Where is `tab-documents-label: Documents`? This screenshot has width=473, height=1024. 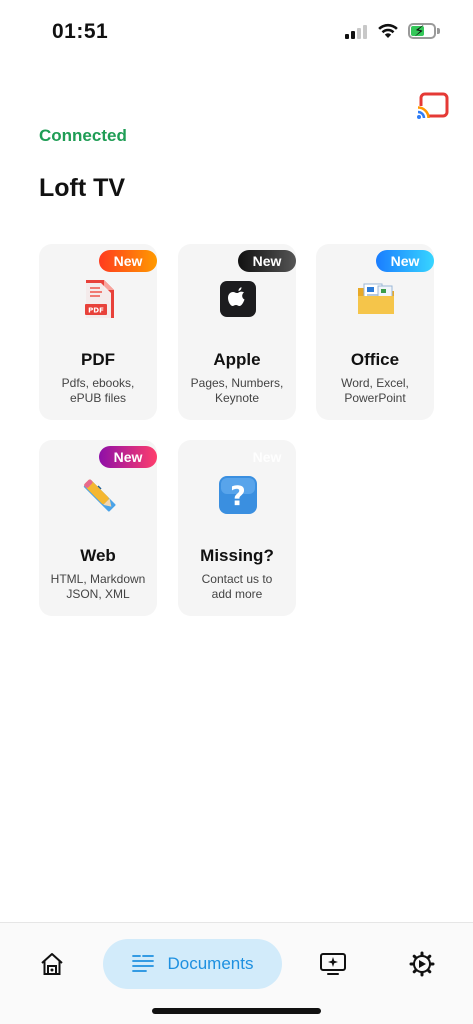 tab-documents-label: Documents is located at coordinates (210, 963).